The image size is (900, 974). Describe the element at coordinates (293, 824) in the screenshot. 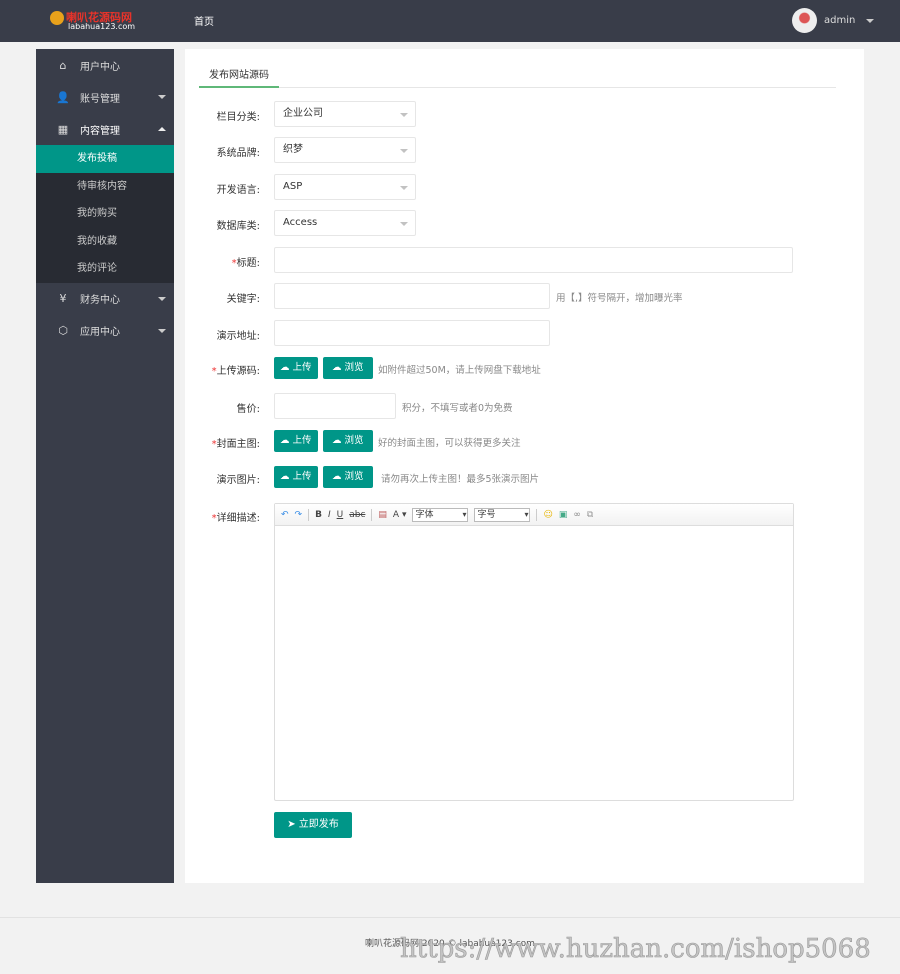

I see `send-icon: ➤` at that location.